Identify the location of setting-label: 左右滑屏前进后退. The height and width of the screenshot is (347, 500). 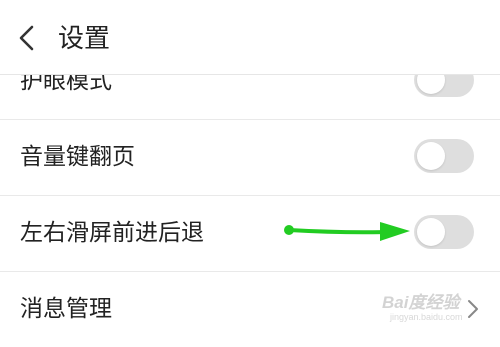
(112, 233).